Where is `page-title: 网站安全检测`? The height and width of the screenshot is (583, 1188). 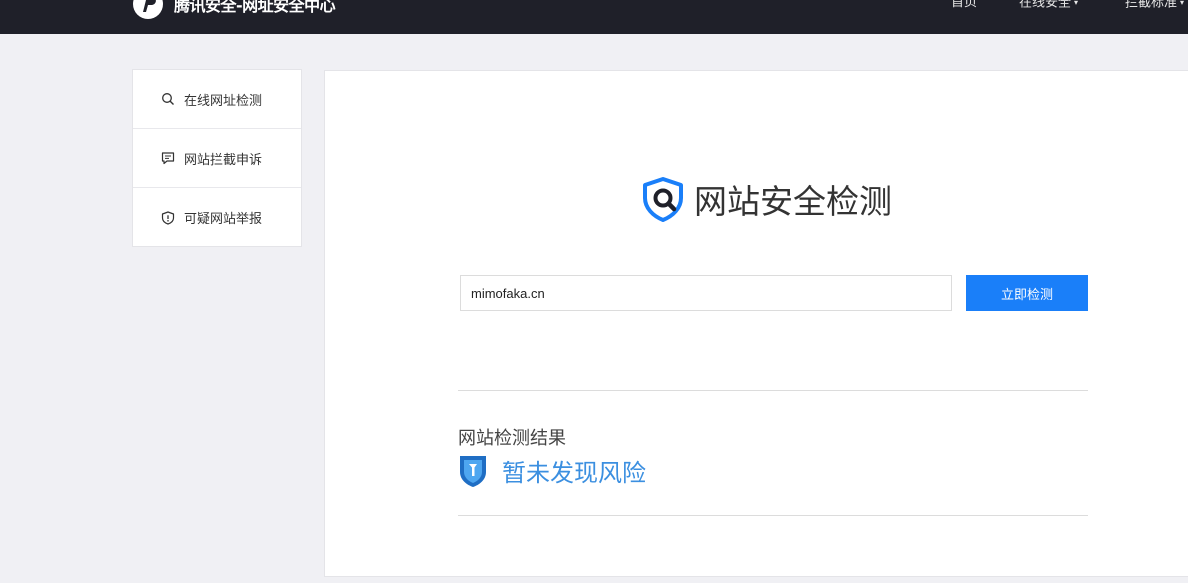 page-title: 网站安全检测 is located at coordinates (793, 201).